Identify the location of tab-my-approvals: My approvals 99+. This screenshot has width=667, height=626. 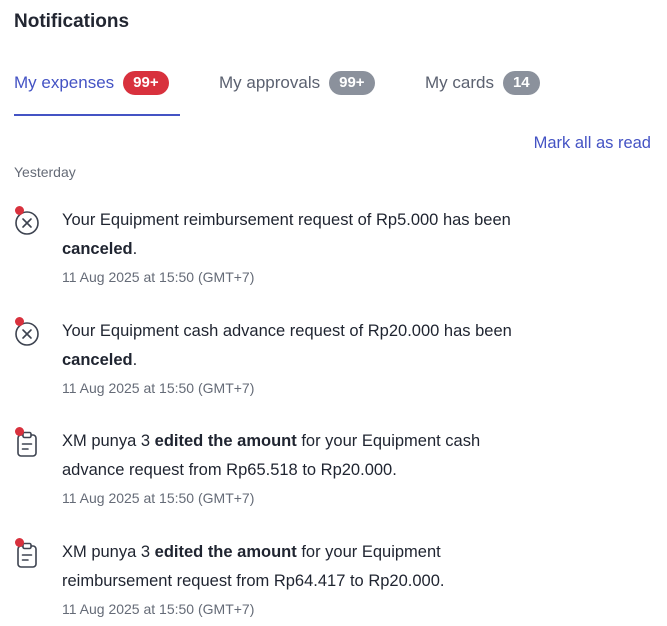
(297, 92).